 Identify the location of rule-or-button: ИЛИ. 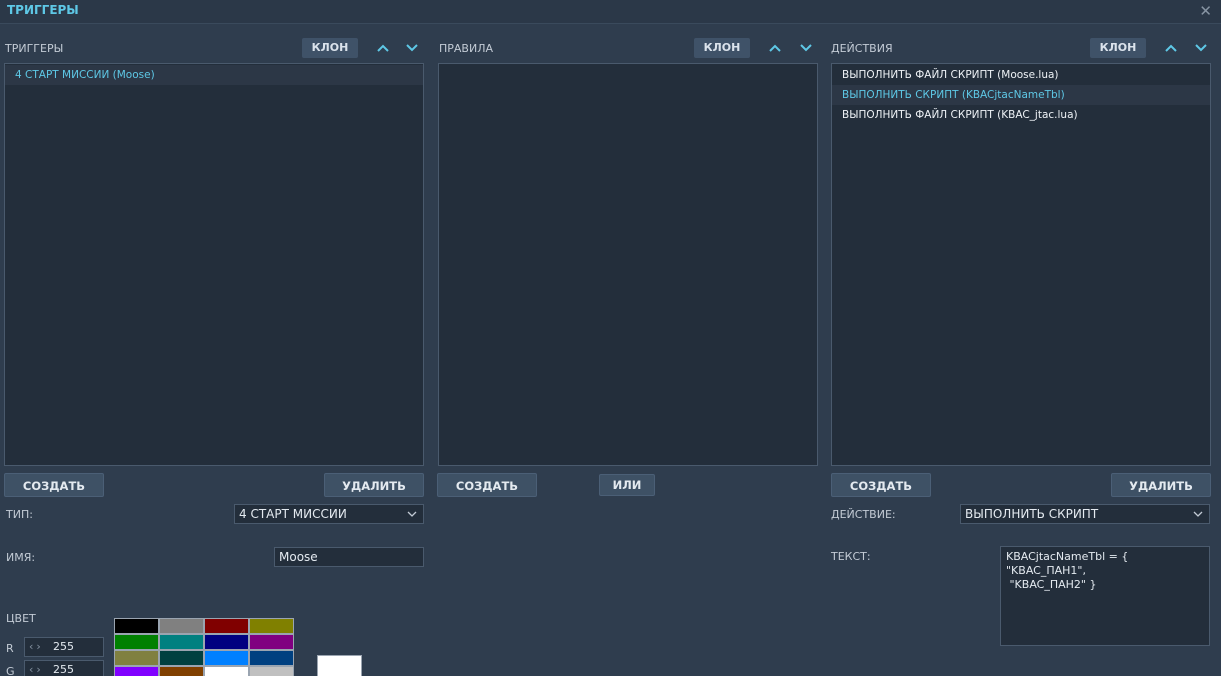
(627, 485).